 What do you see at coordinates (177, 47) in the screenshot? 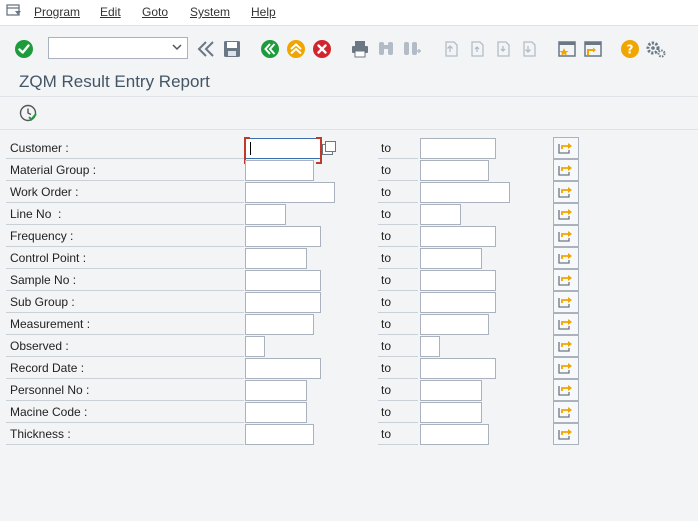
I see `chevron-down-icon` at bounding box center [177, 47].